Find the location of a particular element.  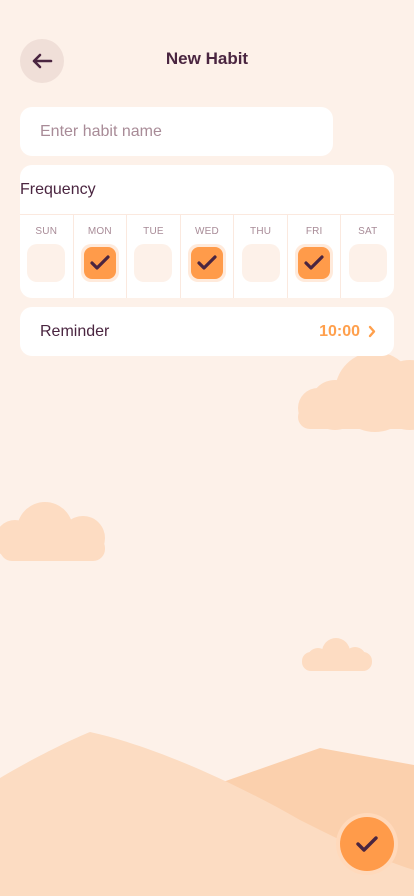

day-wed: WED is located at coordinates (208, 256).